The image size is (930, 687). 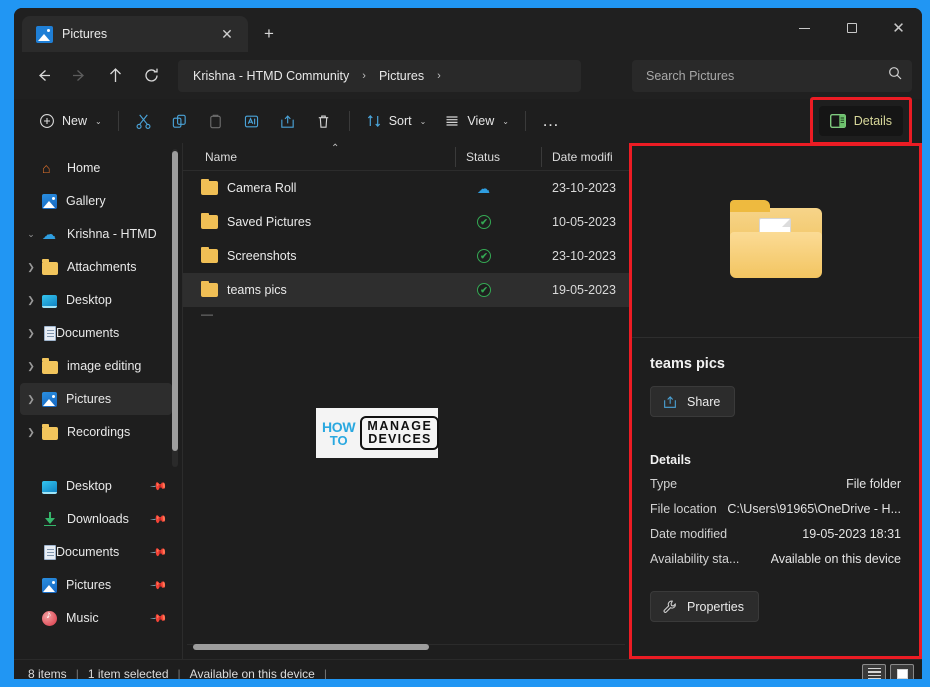 I want to click on sidebar-quick-desktop: Desktop 📌, so click(x=96, y=486).